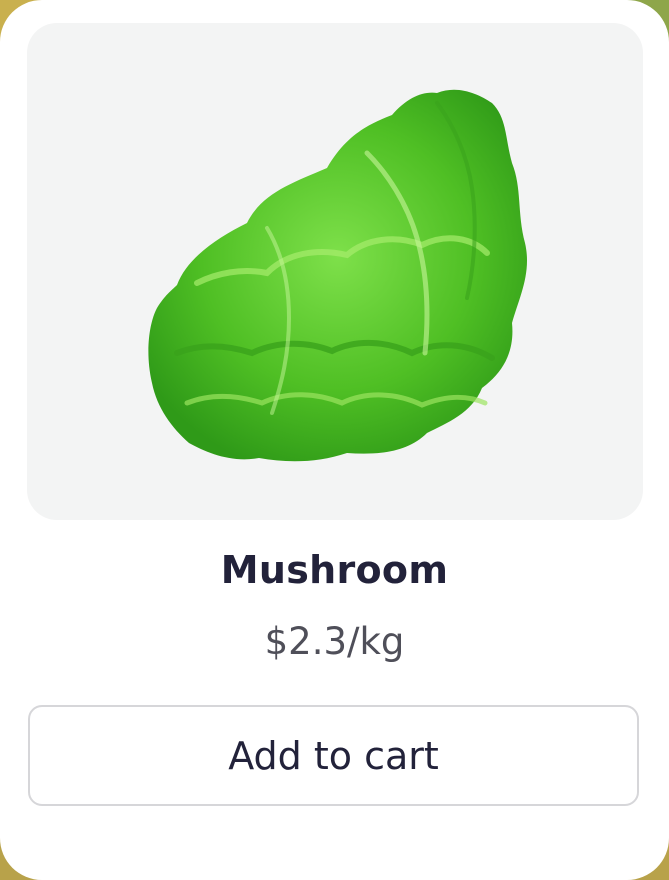 The width and height of the screenshot is (669, 880). What do you see at coordinates (334, 570) in the screenshot?
I see `product-title: Mushroom` at bounding box center [334, 570].